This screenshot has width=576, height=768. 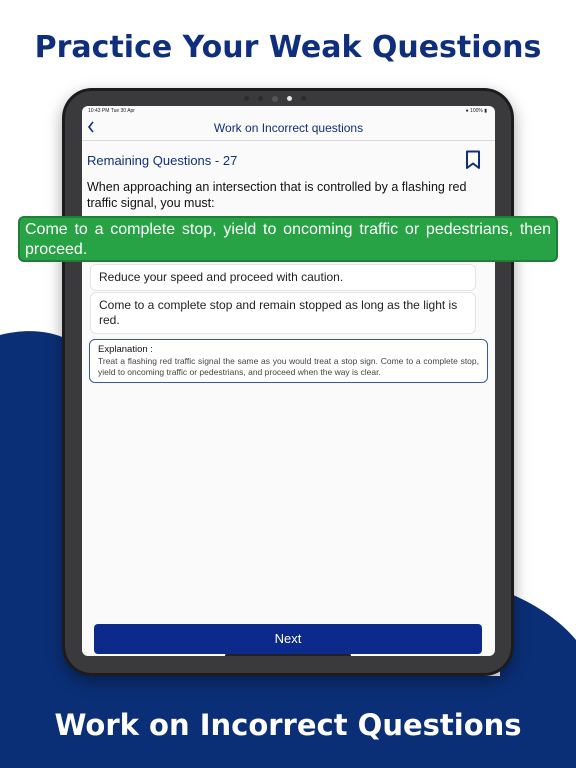 I want to click on promo-headline-top: Practice Your Weak Questions, so click(x=288, y=47).